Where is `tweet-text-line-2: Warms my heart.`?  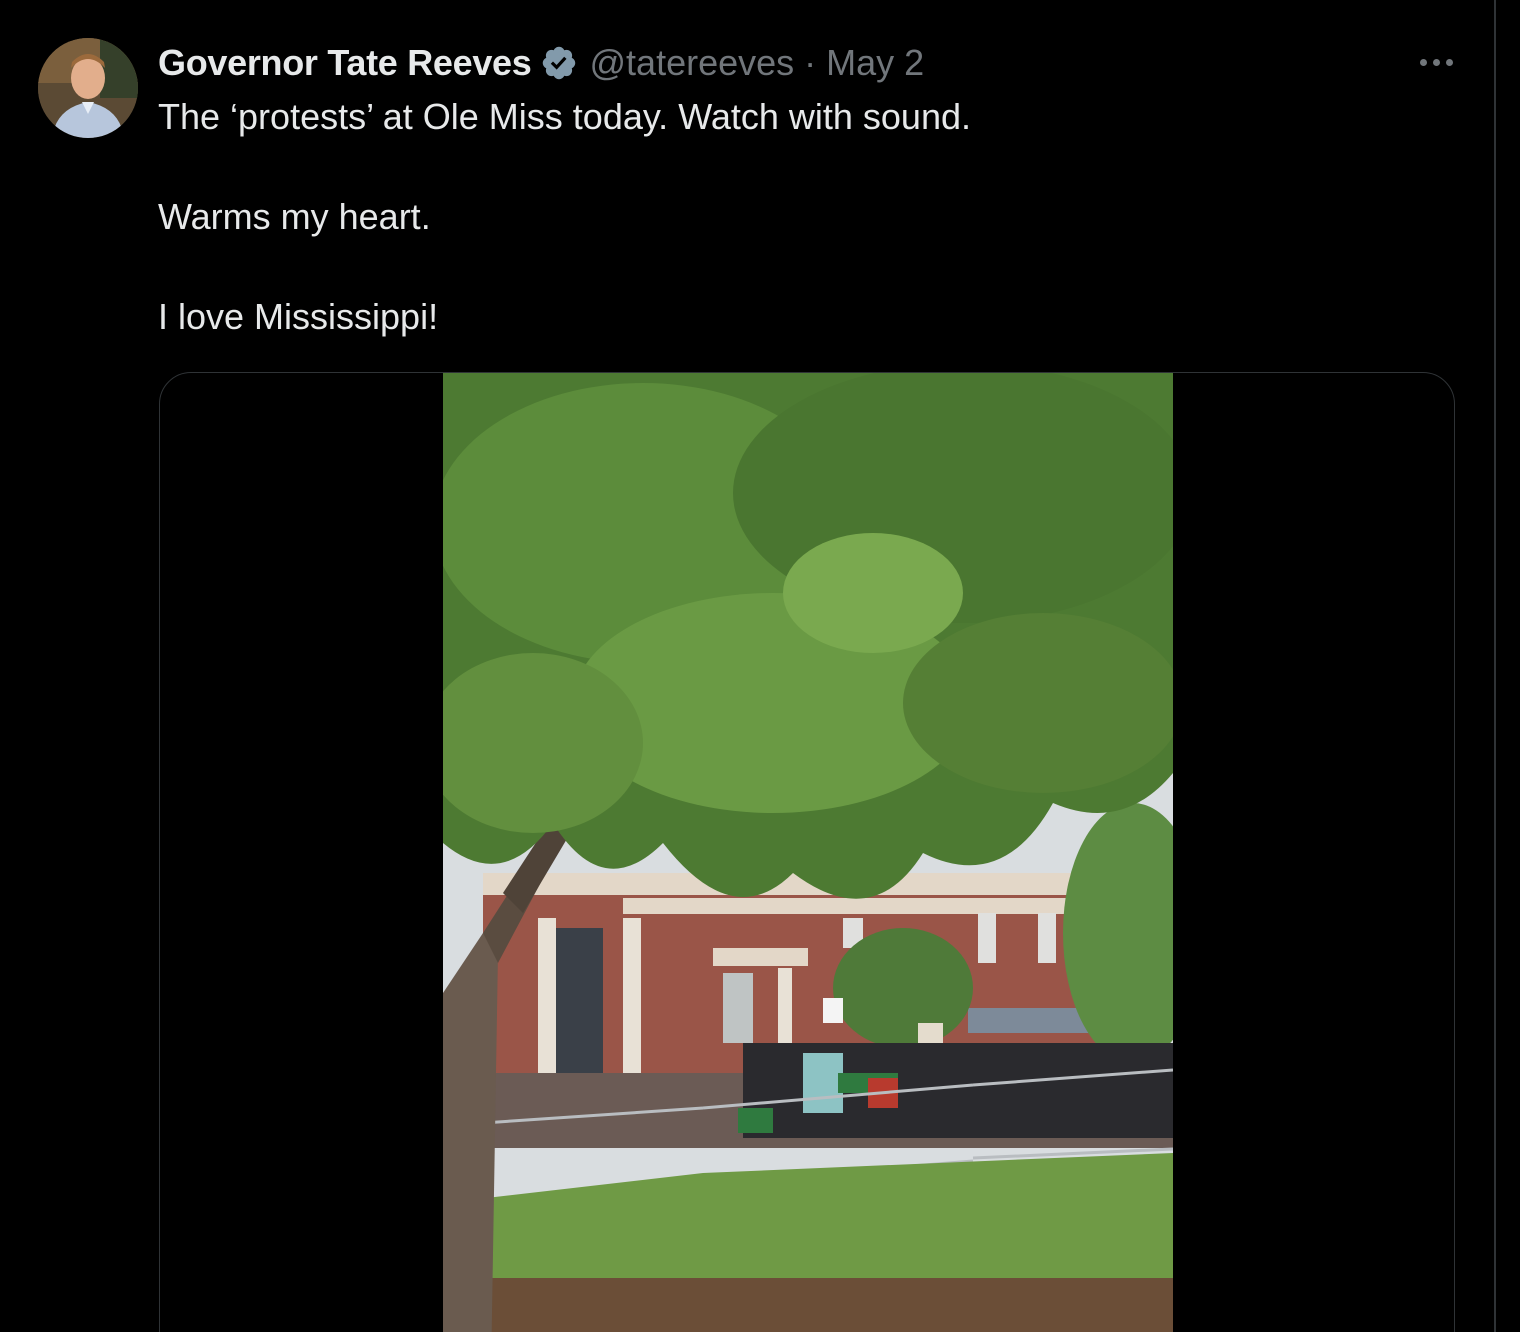 tweet-text-line-2: Warms my heart. is located at coordinates (294, 216).